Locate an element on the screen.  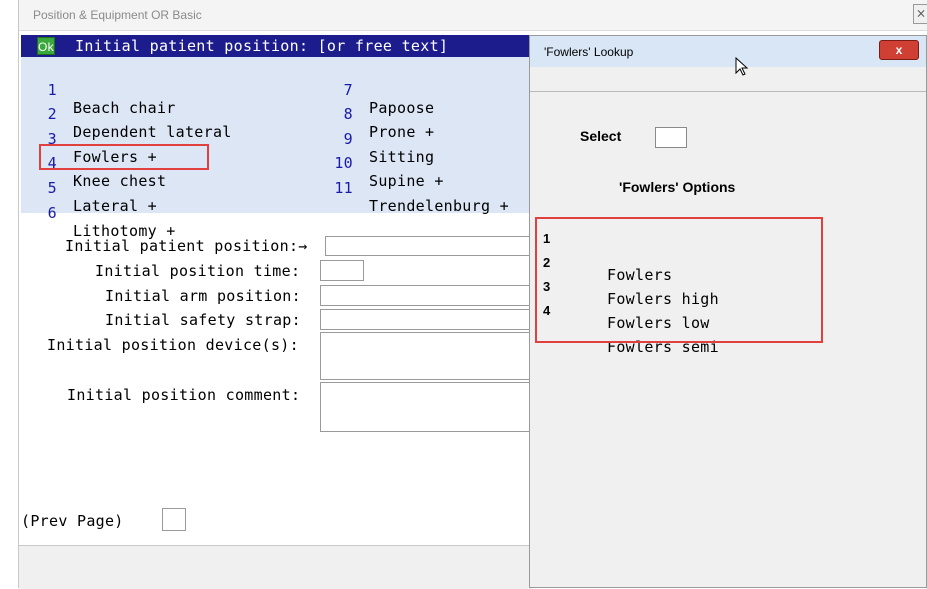
position-time-label: Initial position time: is located at coordinates (198, 271).